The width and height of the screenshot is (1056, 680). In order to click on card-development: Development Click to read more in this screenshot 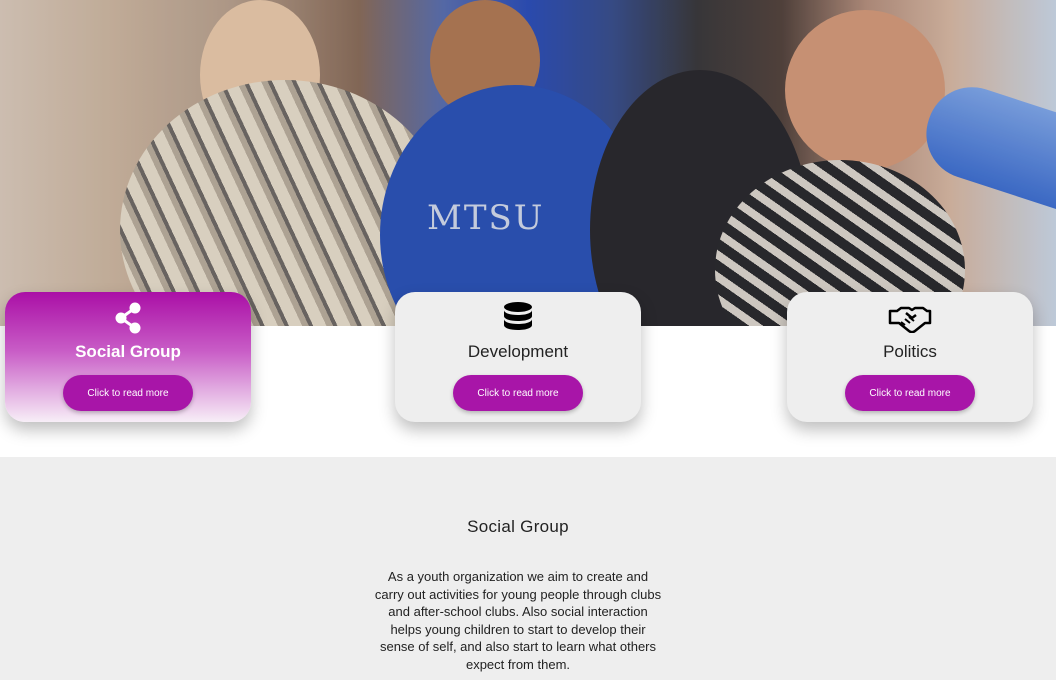, I will do `click(518, 357)`.